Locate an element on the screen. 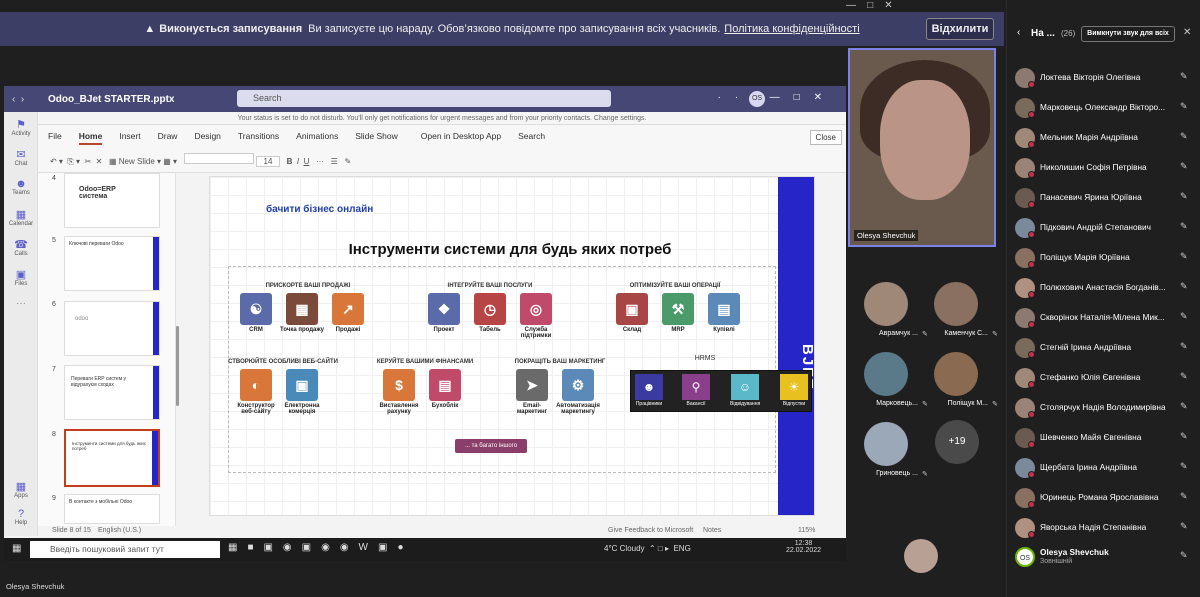 The width and height of the screenshot is (1200, 597). rail-apps: ▦ Apps is located at coordinates (21, 489).